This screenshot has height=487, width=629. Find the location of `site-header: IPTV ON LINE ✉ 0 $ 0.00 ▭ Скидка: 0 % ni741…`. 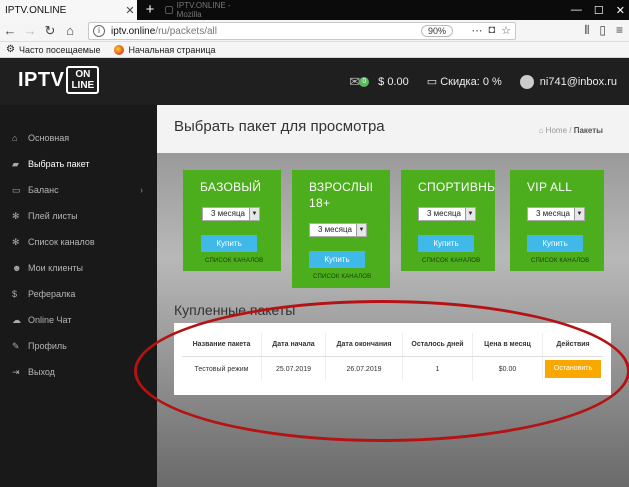

site-header: IPTV ON LINE ✉ 0 $ 0.00 ▭ Скидка: 0 % ni741… is located at coordinates (314, 81).